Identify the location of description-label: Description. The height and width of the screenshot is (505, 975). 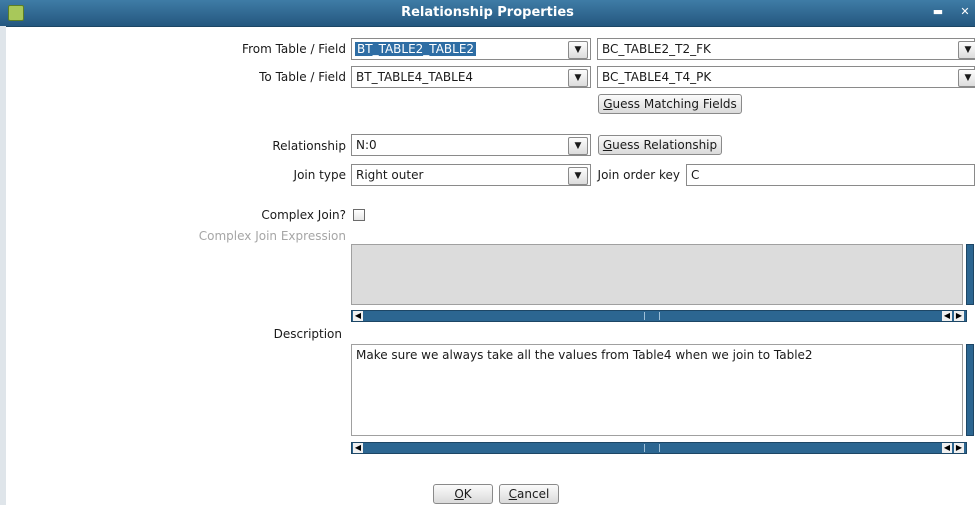
(307, 334).